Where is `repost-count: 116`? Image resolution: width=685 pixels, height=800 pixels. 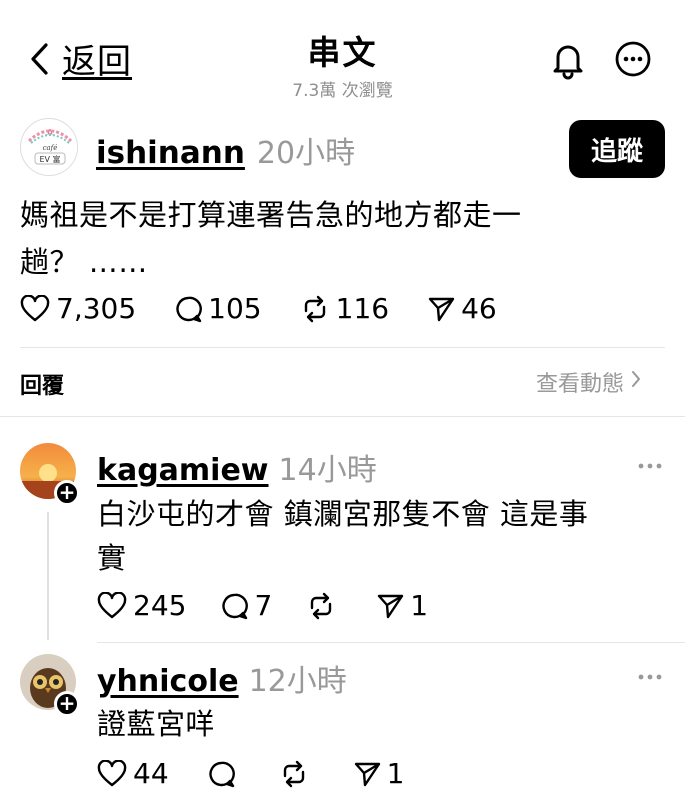
repost-count: 116 is located at coordinates (362, 308).